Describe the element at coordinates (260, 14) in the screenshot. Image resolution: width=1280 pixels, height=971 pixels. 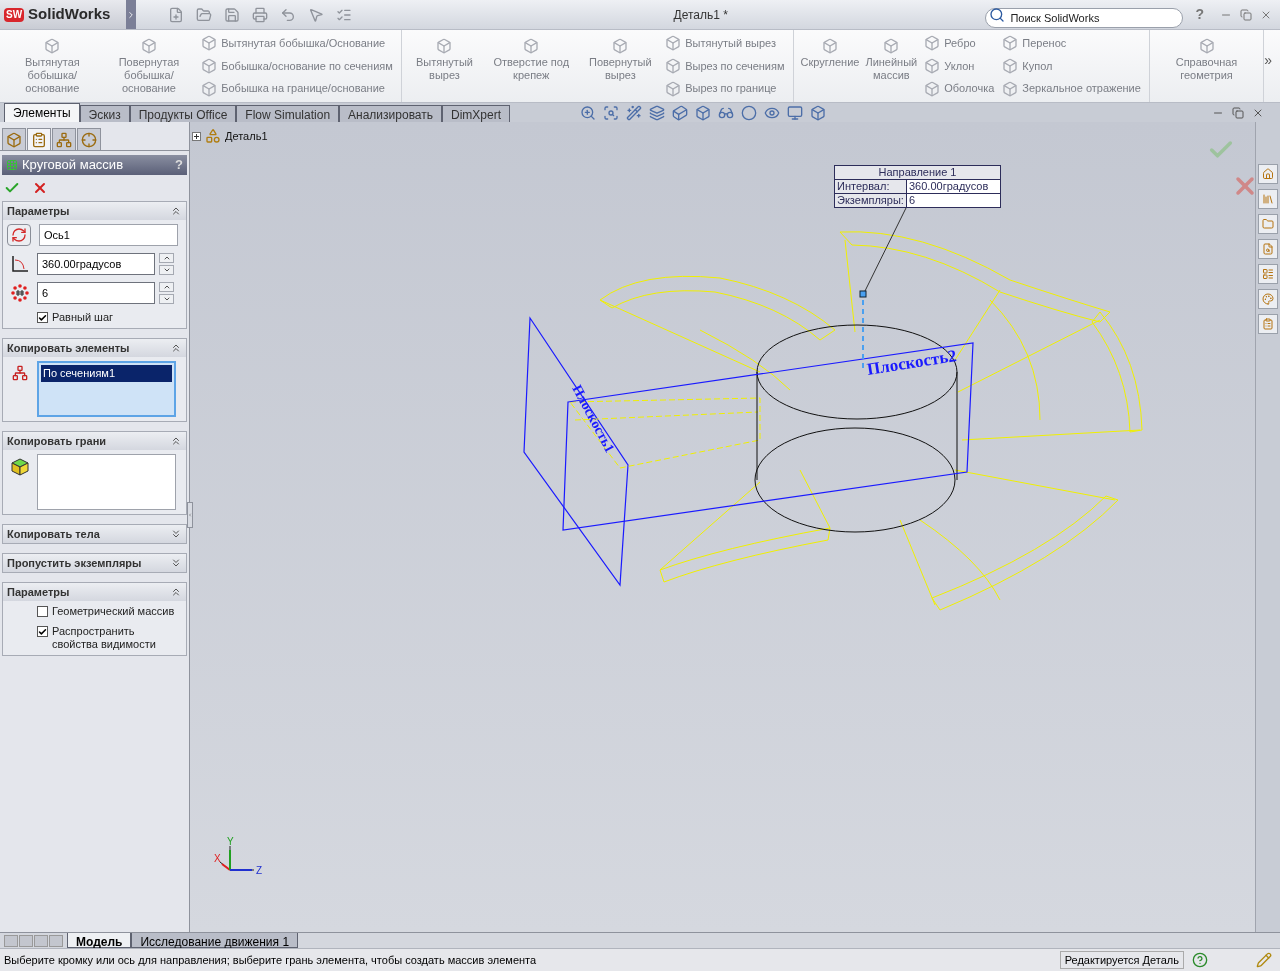
I see `printer-icon` at that location.